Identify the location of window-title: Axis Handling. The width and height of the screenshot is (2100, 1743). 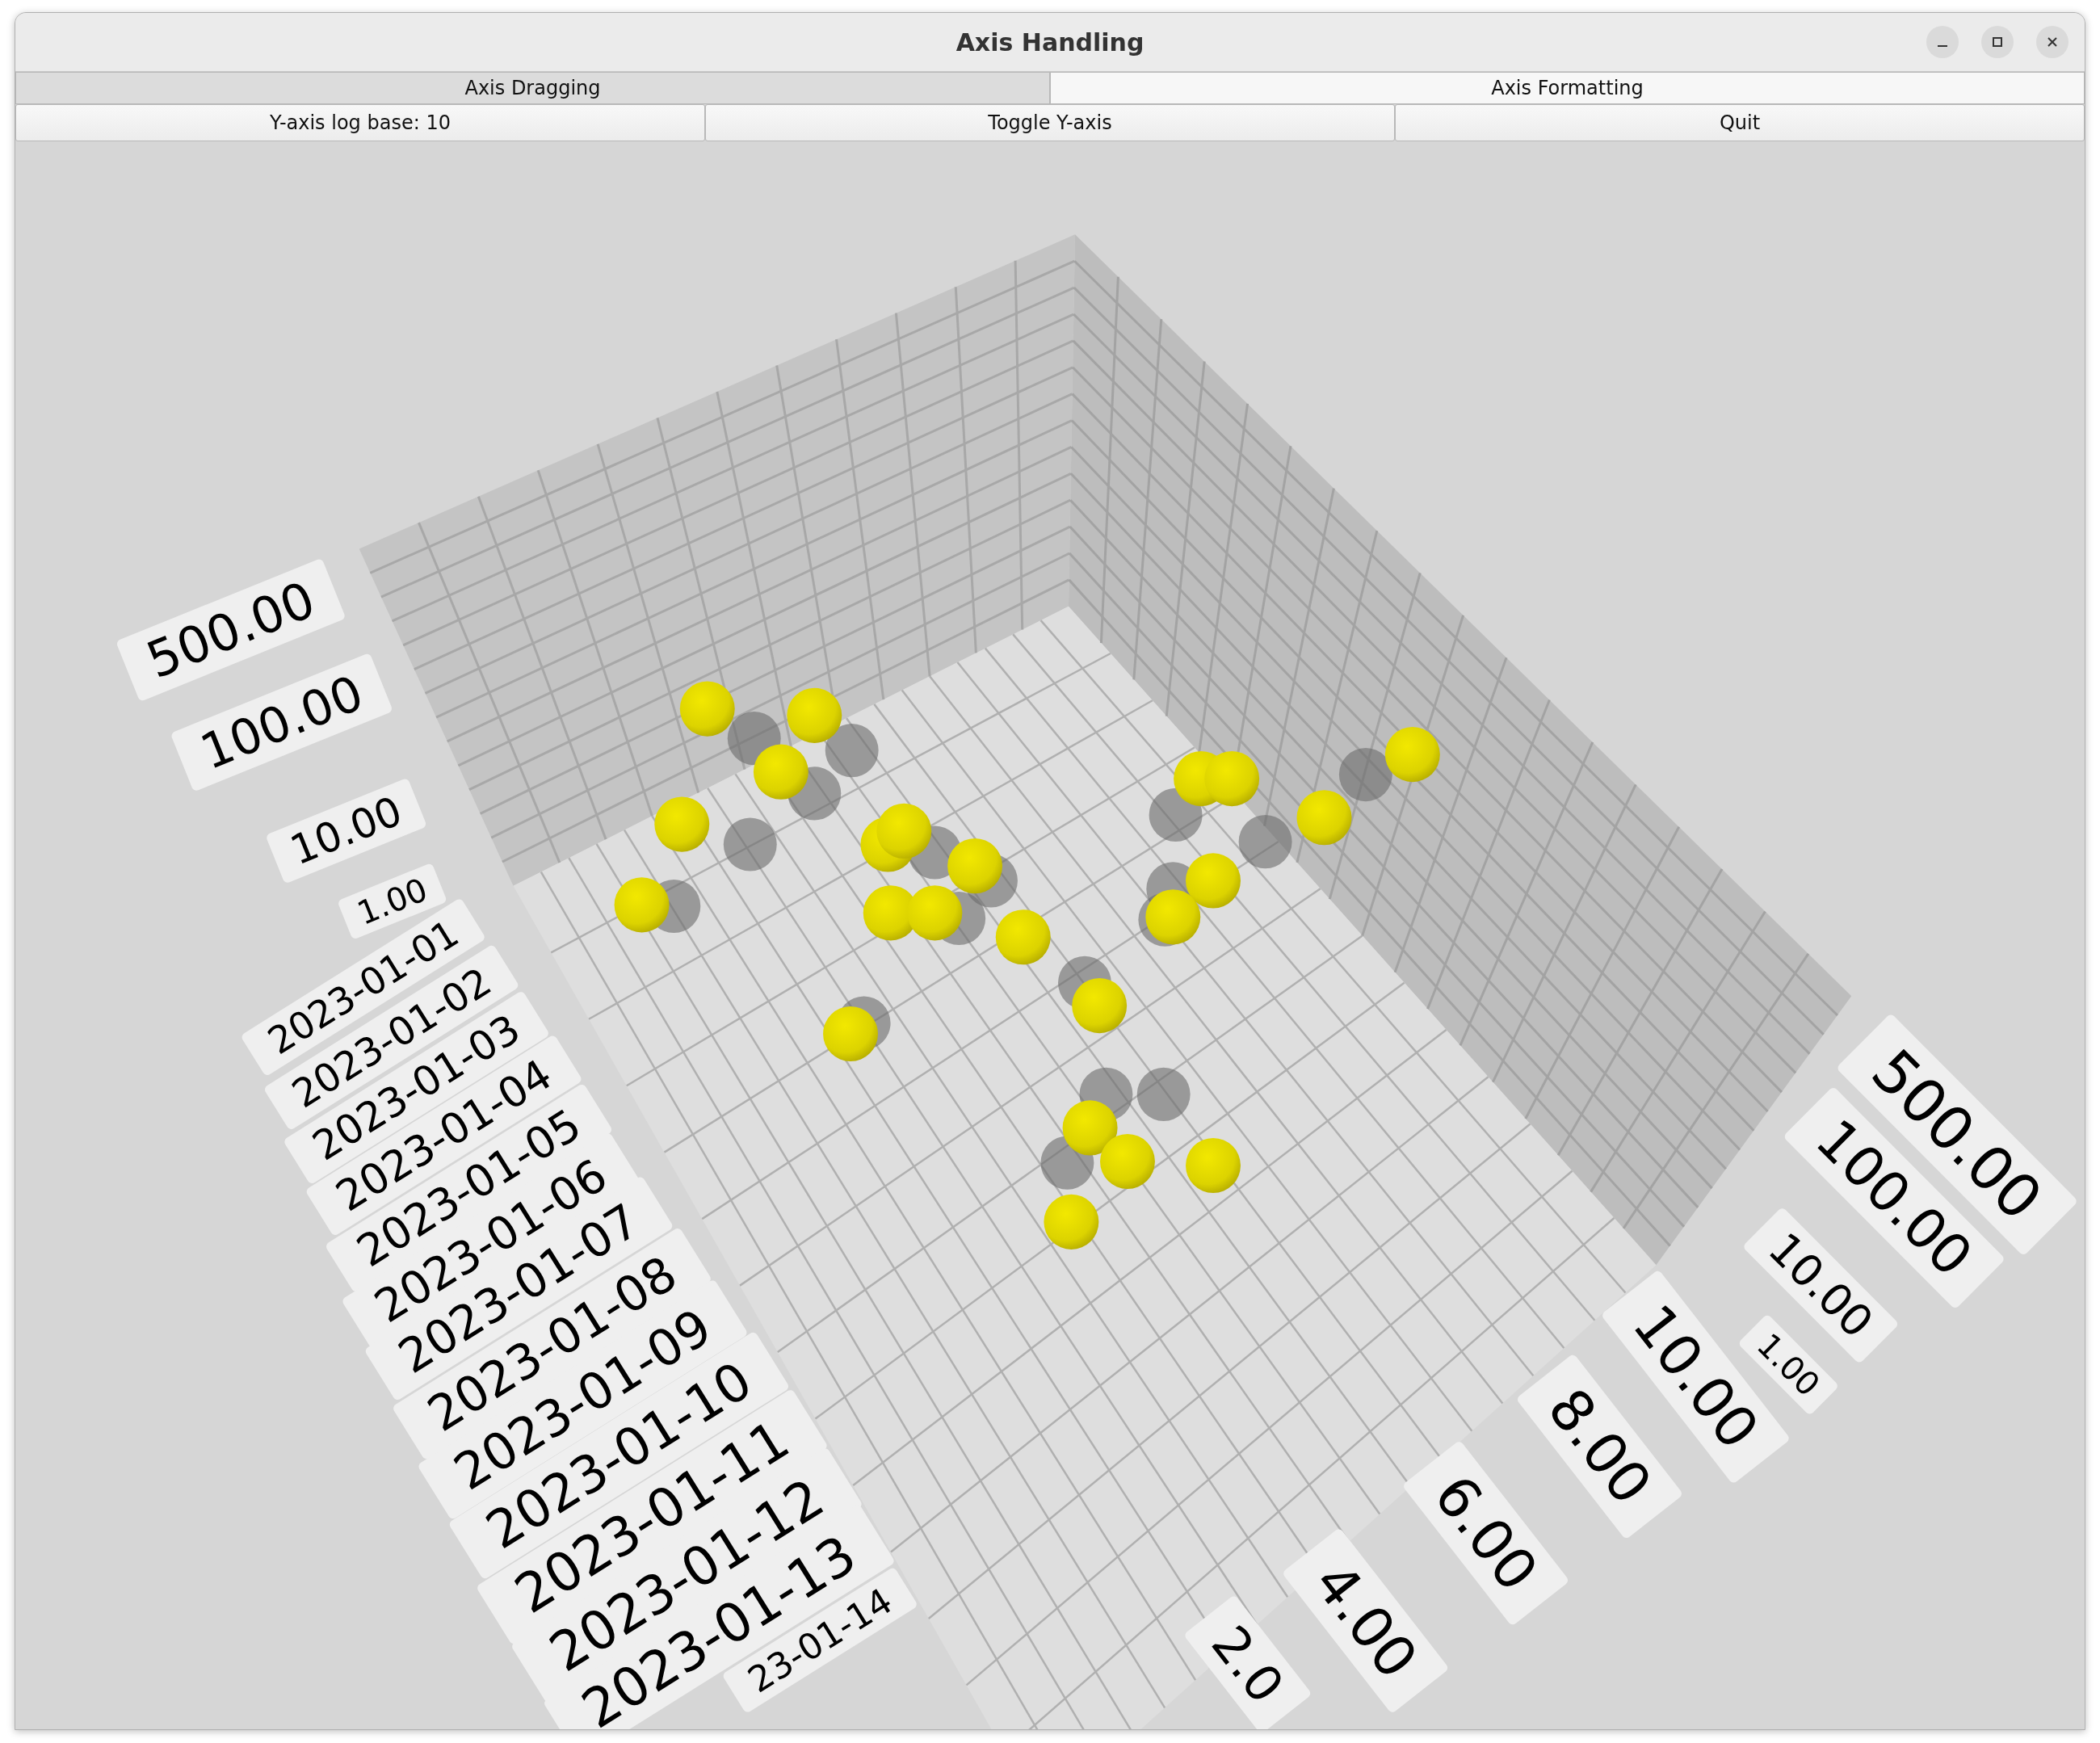
(1050, 42).